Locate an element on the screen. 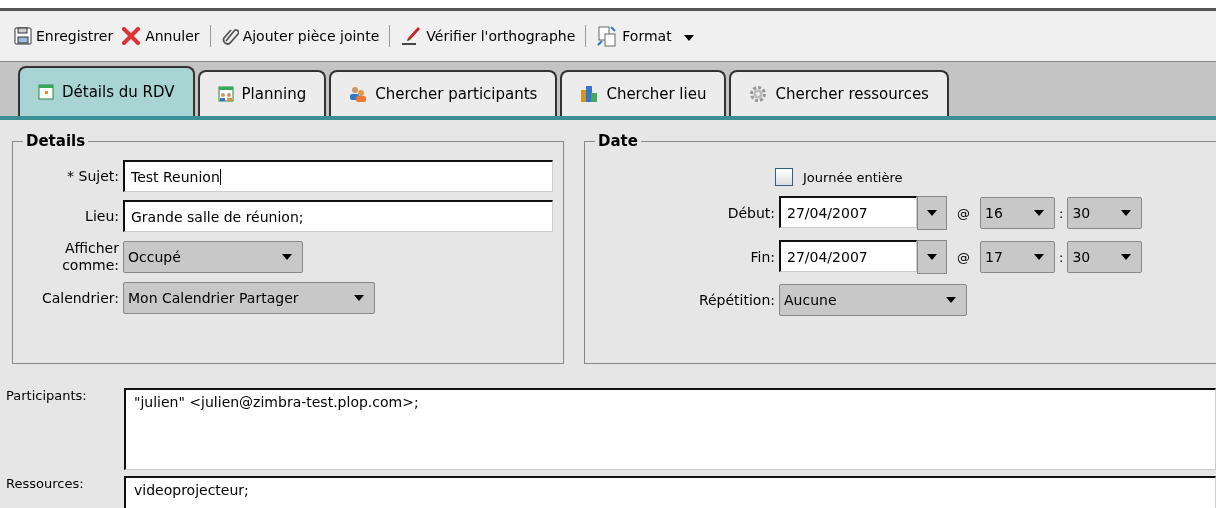  paperclip-icon is located at coordinates (229, 36).